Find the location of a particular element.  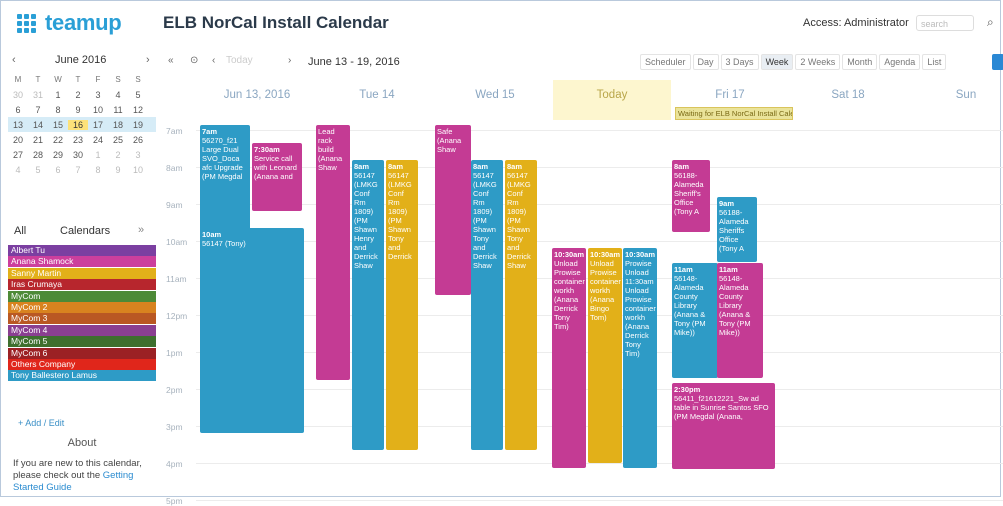

home-icon: ⊙ is located at coordinates (194, 60).